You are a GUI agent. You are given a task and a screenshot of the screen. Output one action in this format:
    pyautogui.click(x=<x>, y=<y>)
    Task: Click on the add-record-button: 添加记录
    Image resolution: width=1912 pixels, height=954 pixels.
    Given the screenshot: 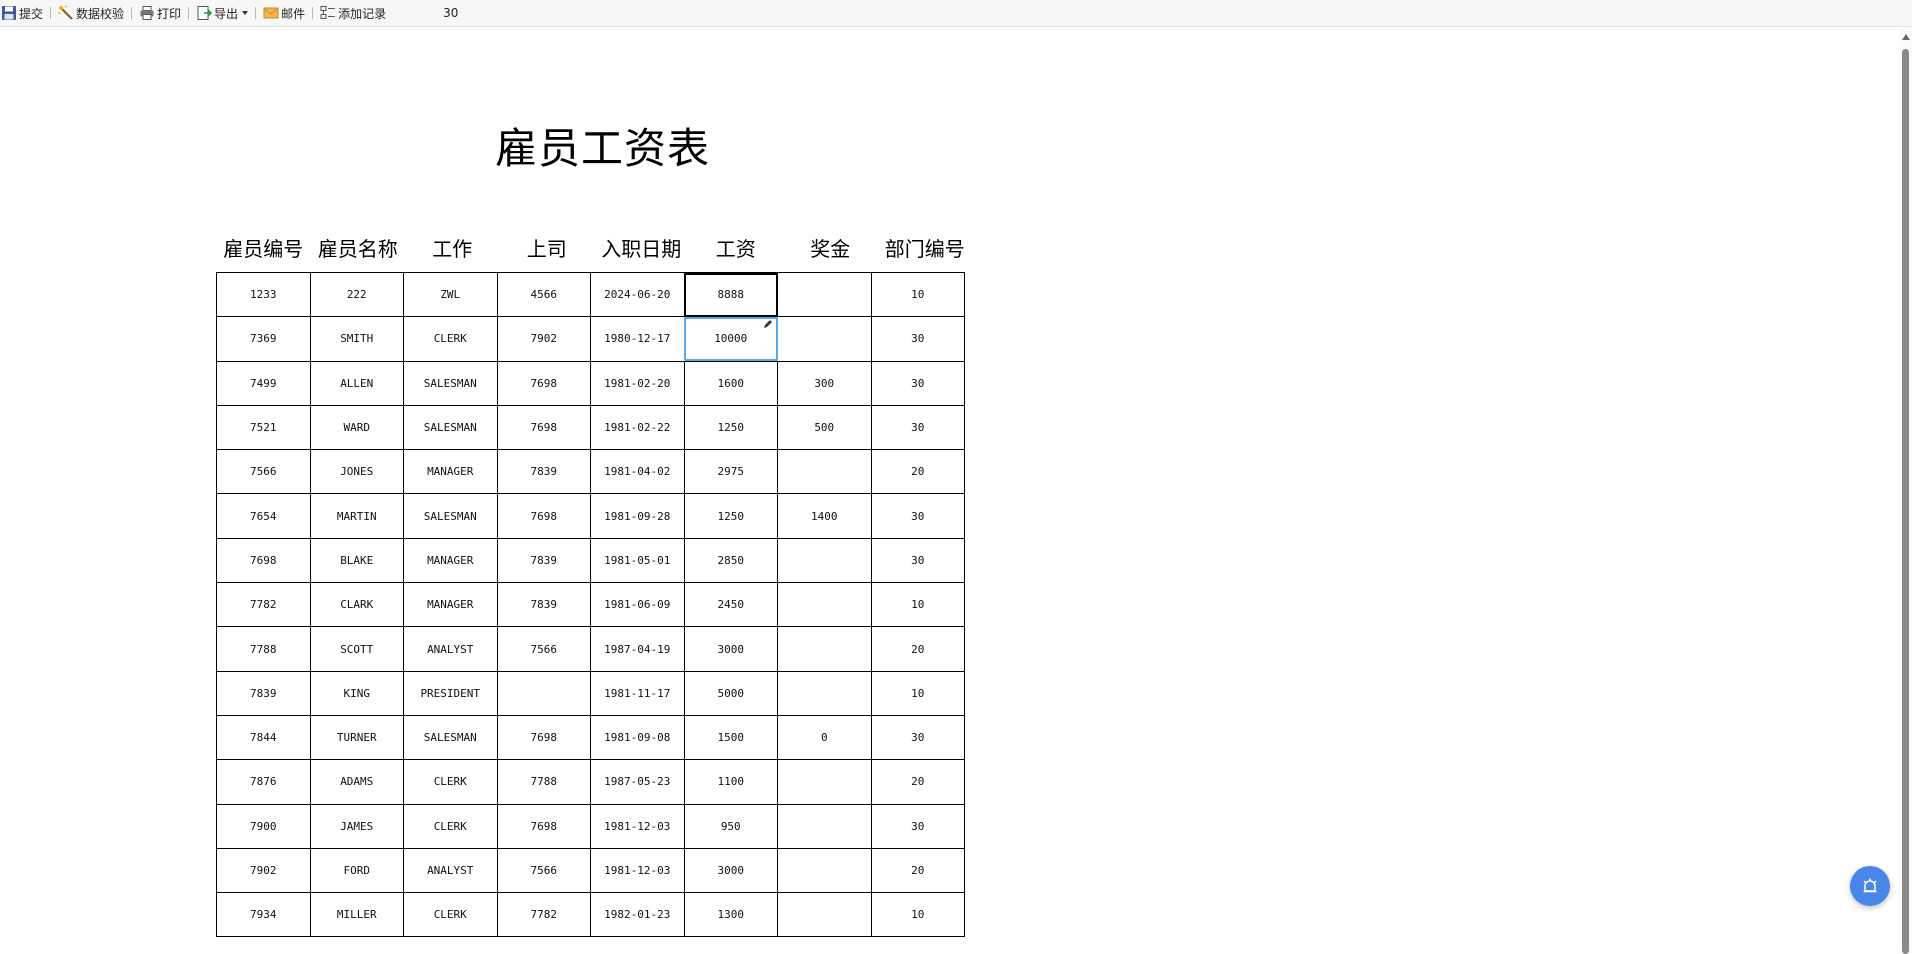 What is the action you would take?
    pyautogui.click(x=353, y=13)
    